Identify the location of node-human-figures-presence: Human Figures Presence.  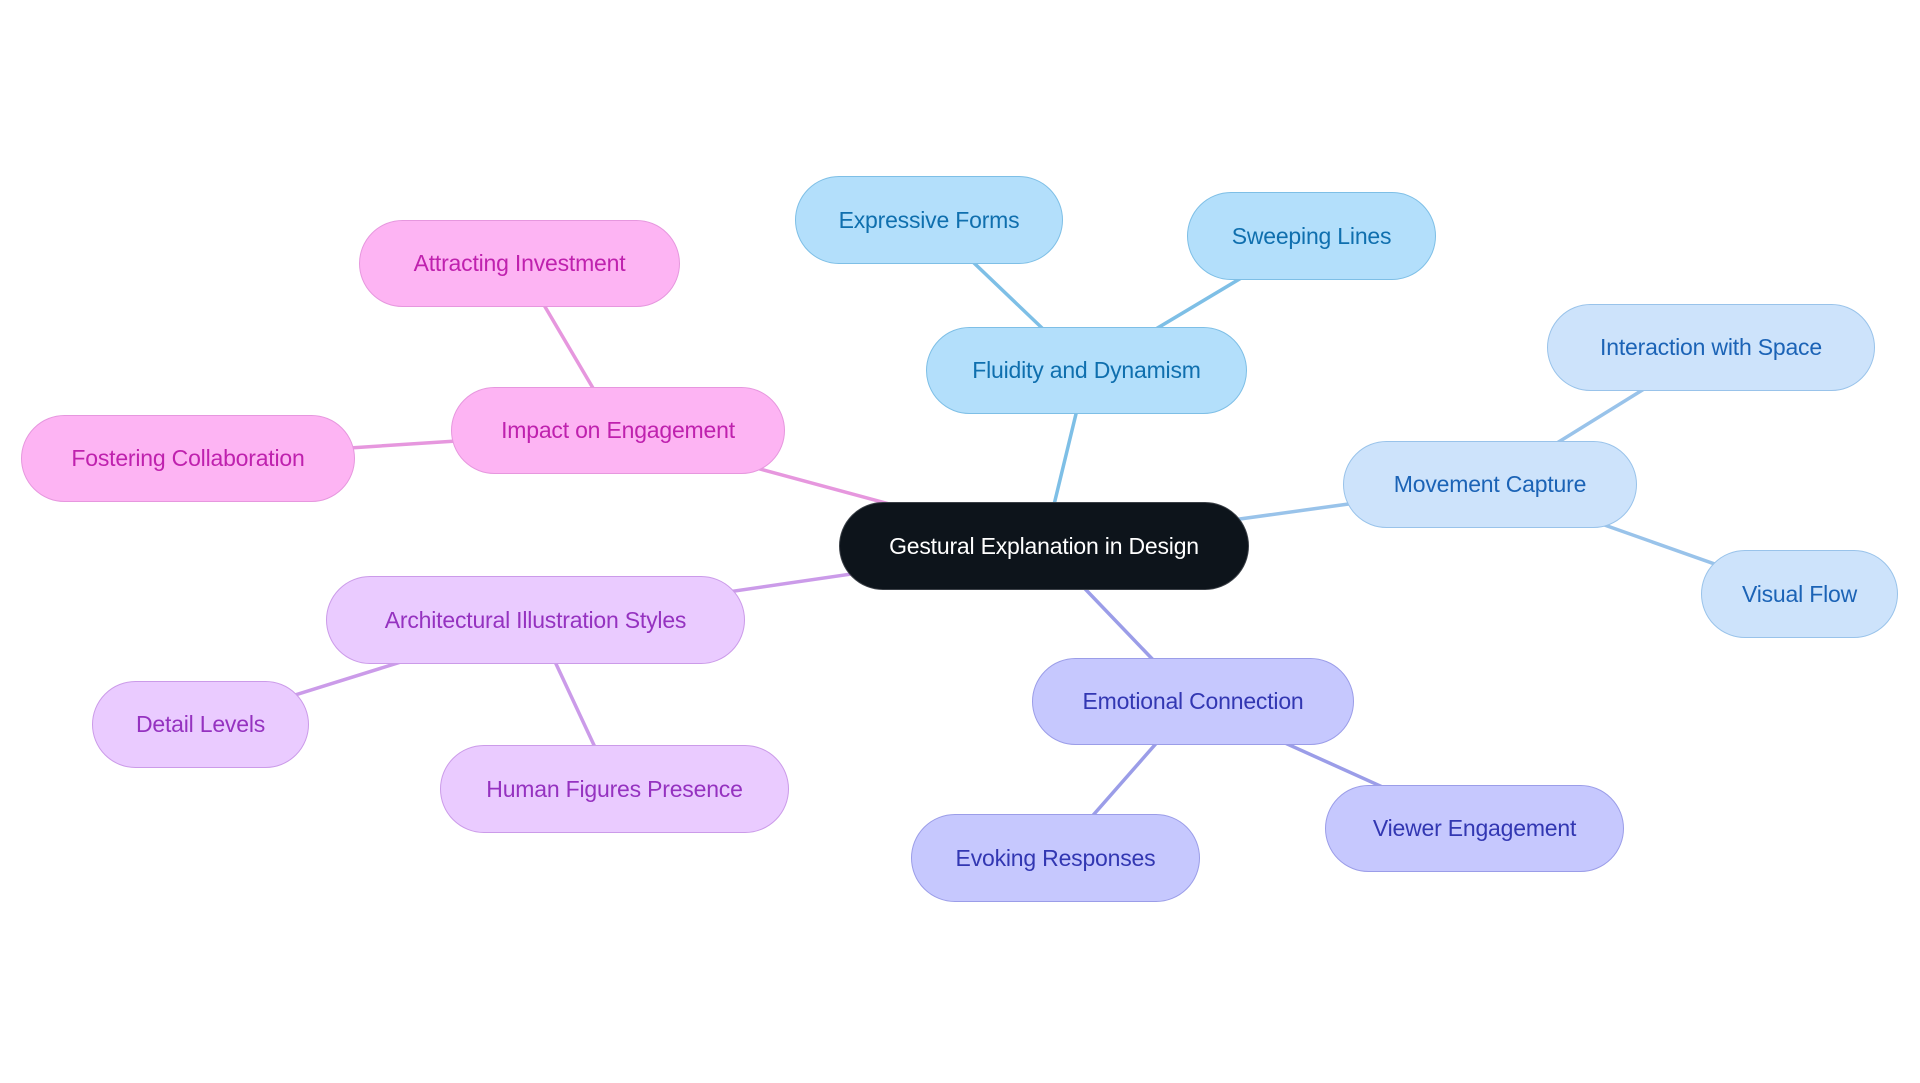
(614, 789).